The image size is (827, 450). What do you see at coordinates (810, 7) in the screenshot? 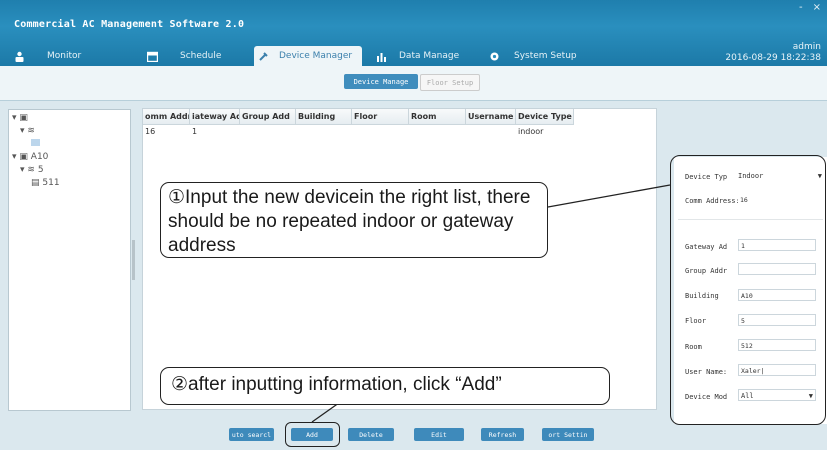
I see `window-controls: - ×` at bounding box center [810, 7].